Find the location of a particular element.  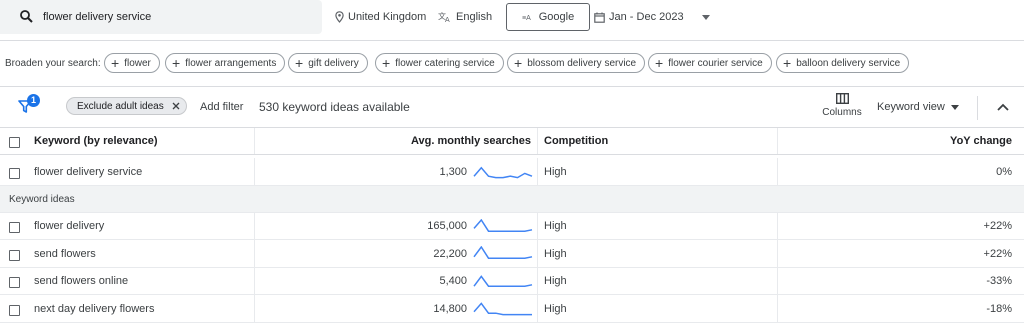

filter-count-badge: 1 is located at coordinates (33, 100).